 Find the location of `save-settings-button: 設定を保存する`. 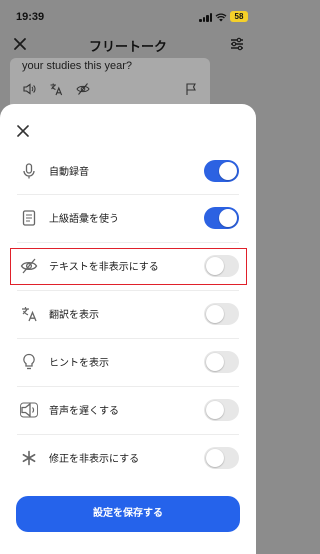

save-settings-button: 設定を保存する is located at coordinates (128, 514).